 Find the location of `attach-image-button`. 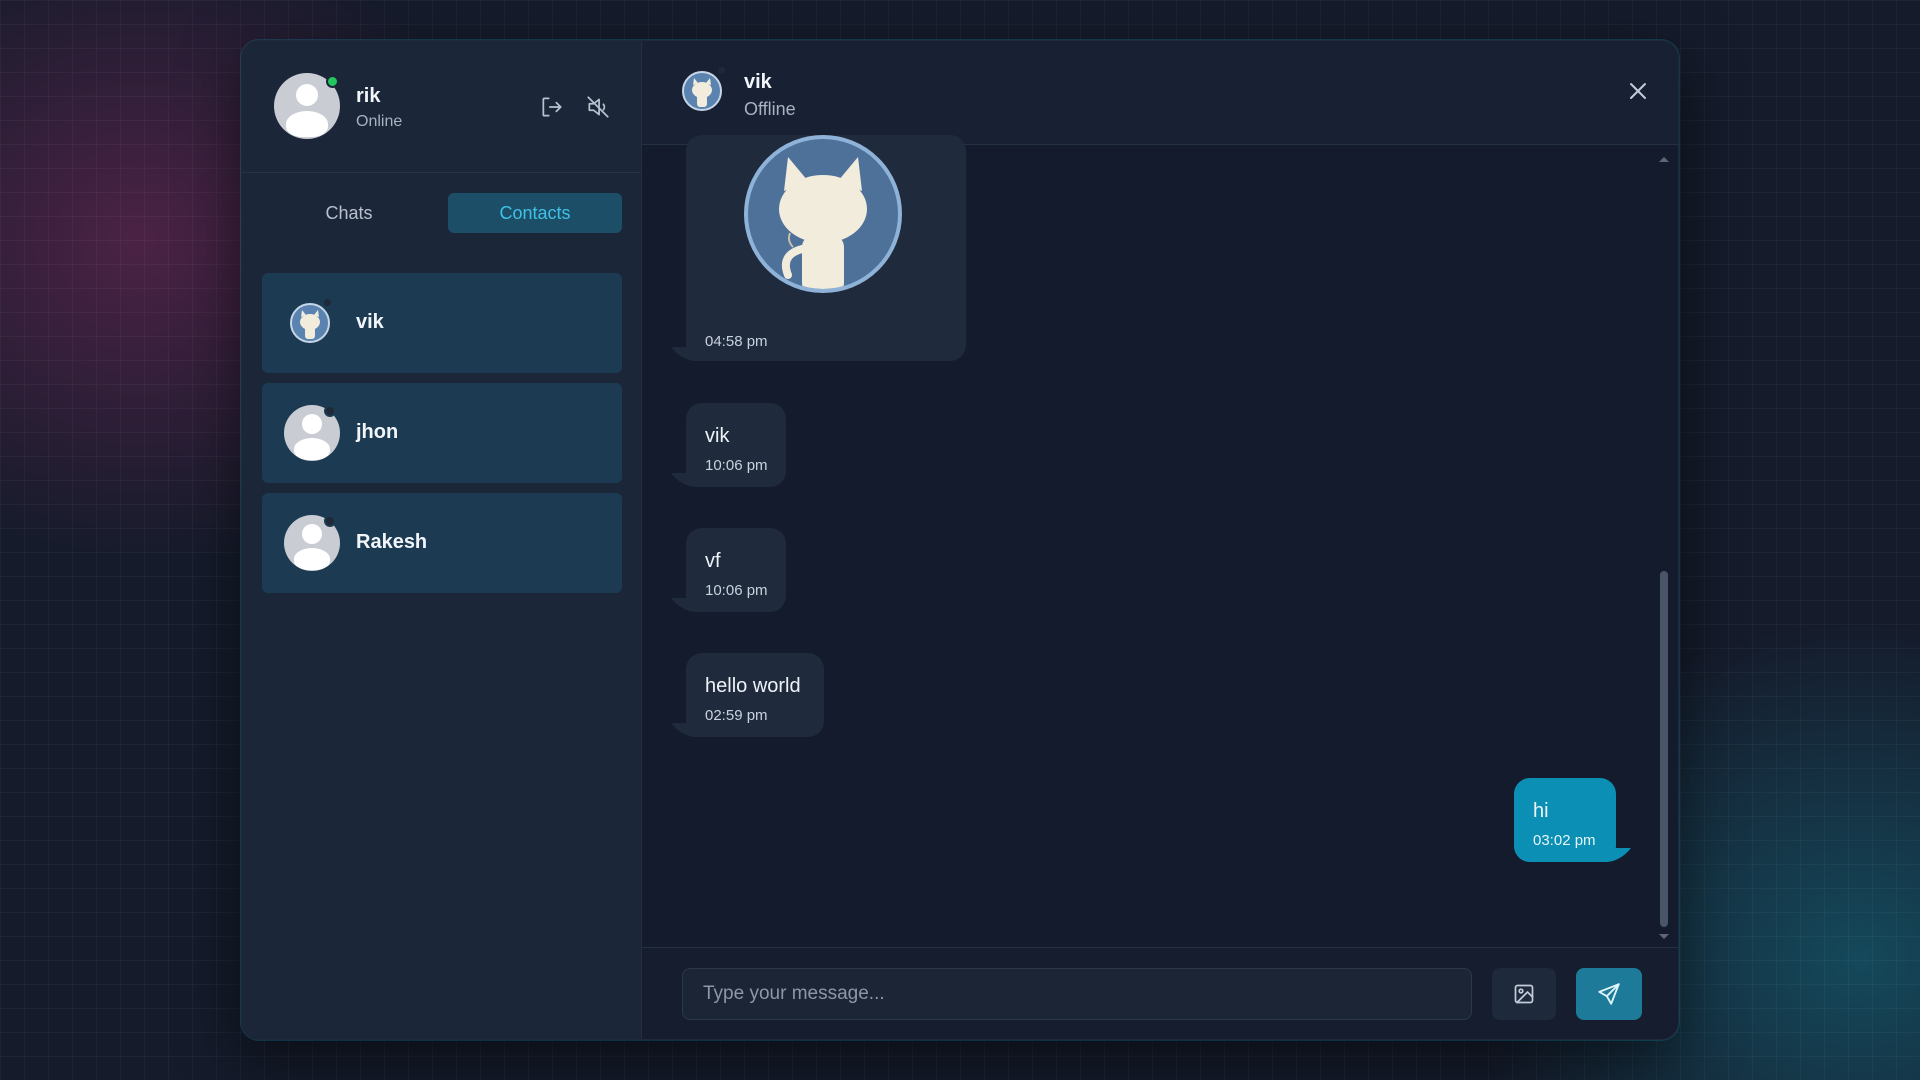

attach-image-button is located at coordinates (1524, 994).